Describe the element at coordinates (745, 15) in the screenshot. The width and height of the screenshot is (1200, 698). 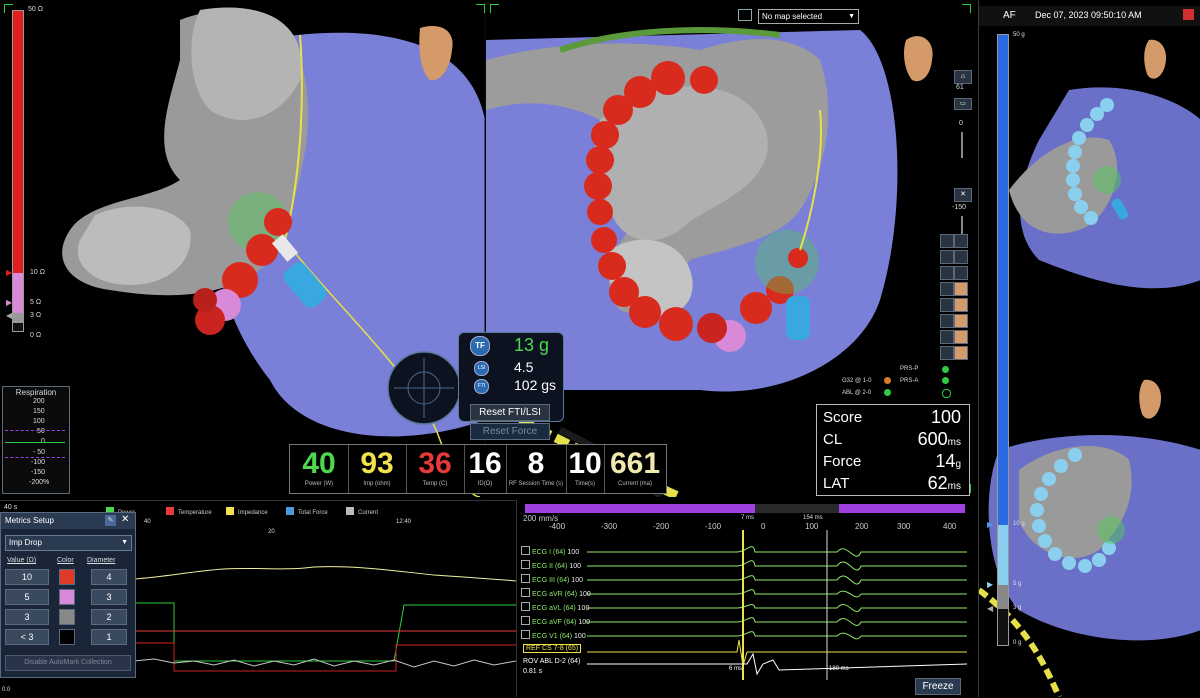
I see `map-icon` at that location.